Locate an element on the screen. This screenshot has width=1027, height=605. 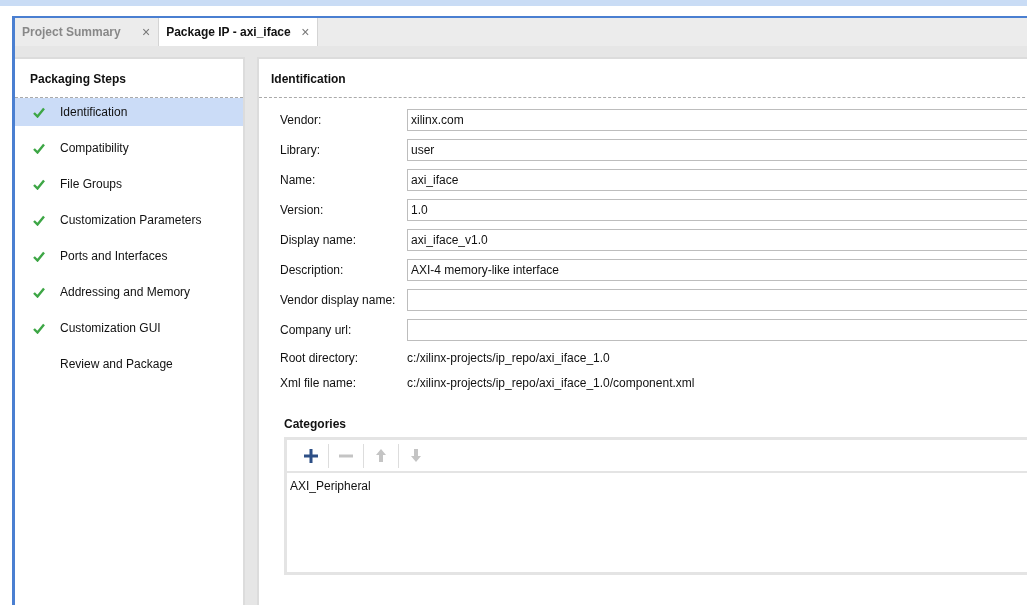
input-field: user is located at coordinates (717, 150).